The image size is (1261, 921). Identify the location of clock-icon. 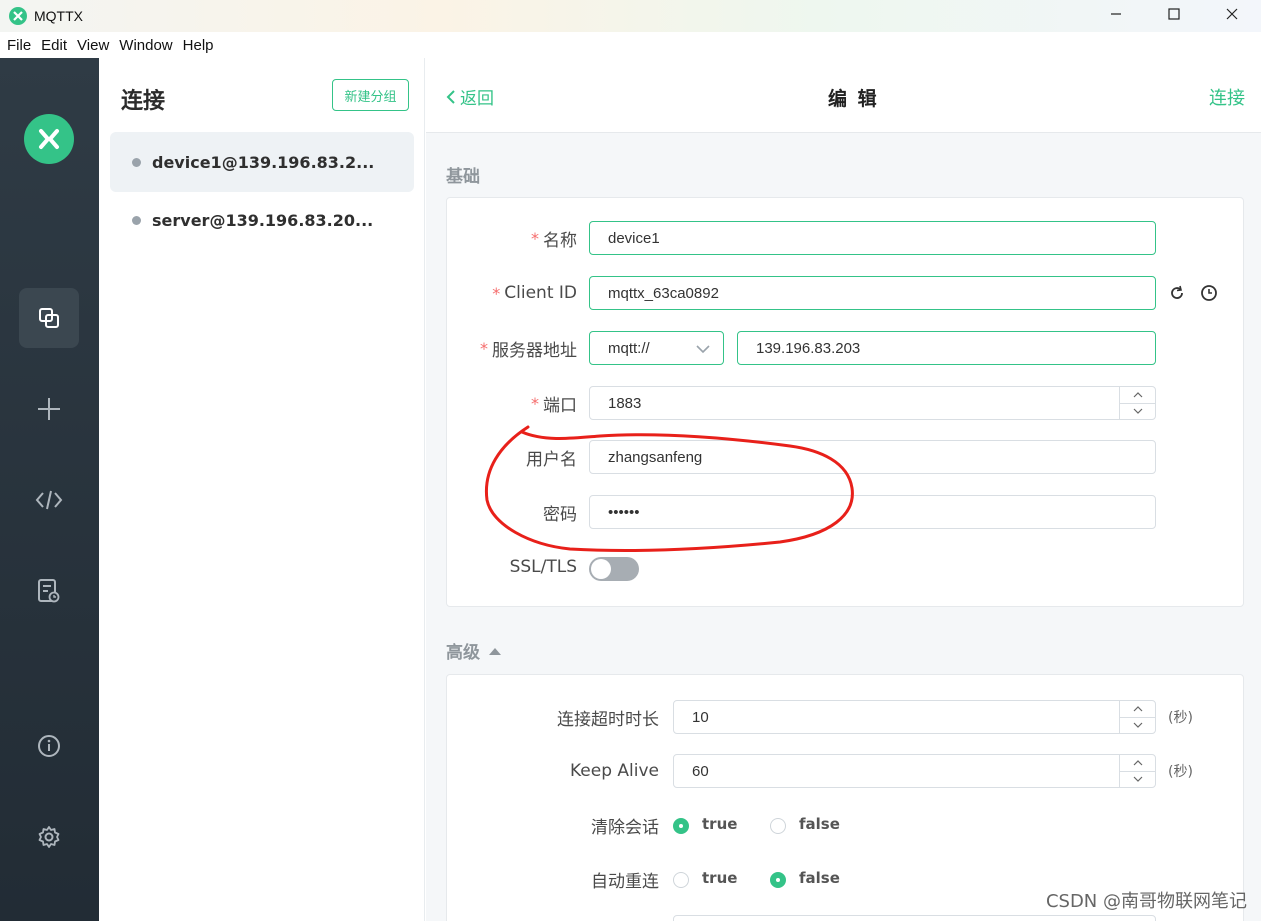
(1209, 293).